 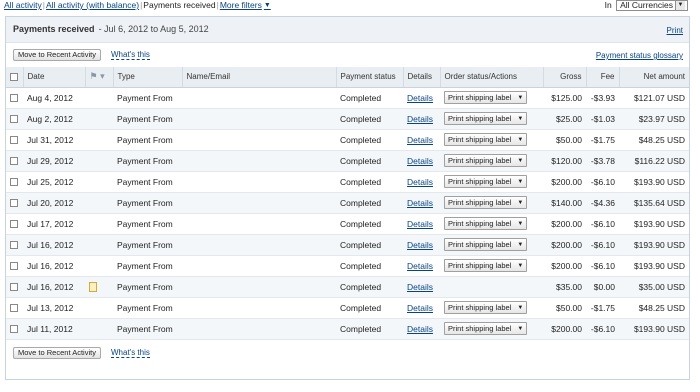 What do you see at coordinates (130, 353) in the screenshot?
I see `whats-this-link-bottom: What's this` at bounding box center [130, 353].